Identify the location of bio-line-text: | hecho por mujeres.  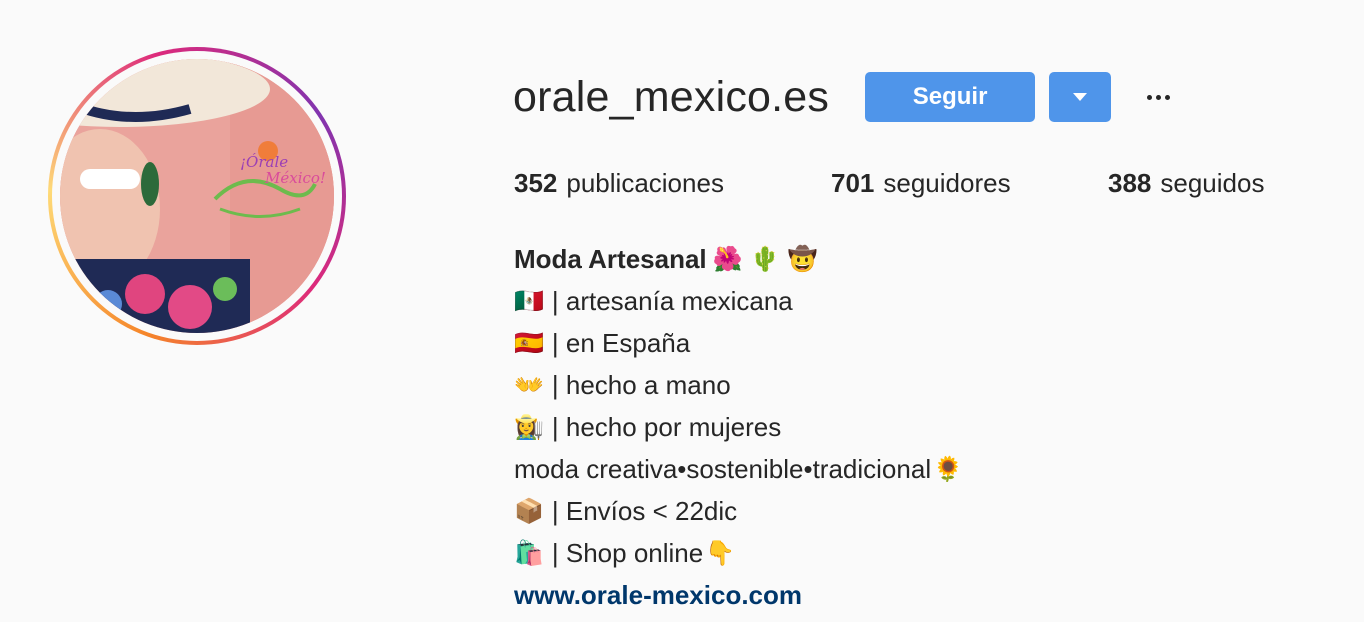
(666, 427).